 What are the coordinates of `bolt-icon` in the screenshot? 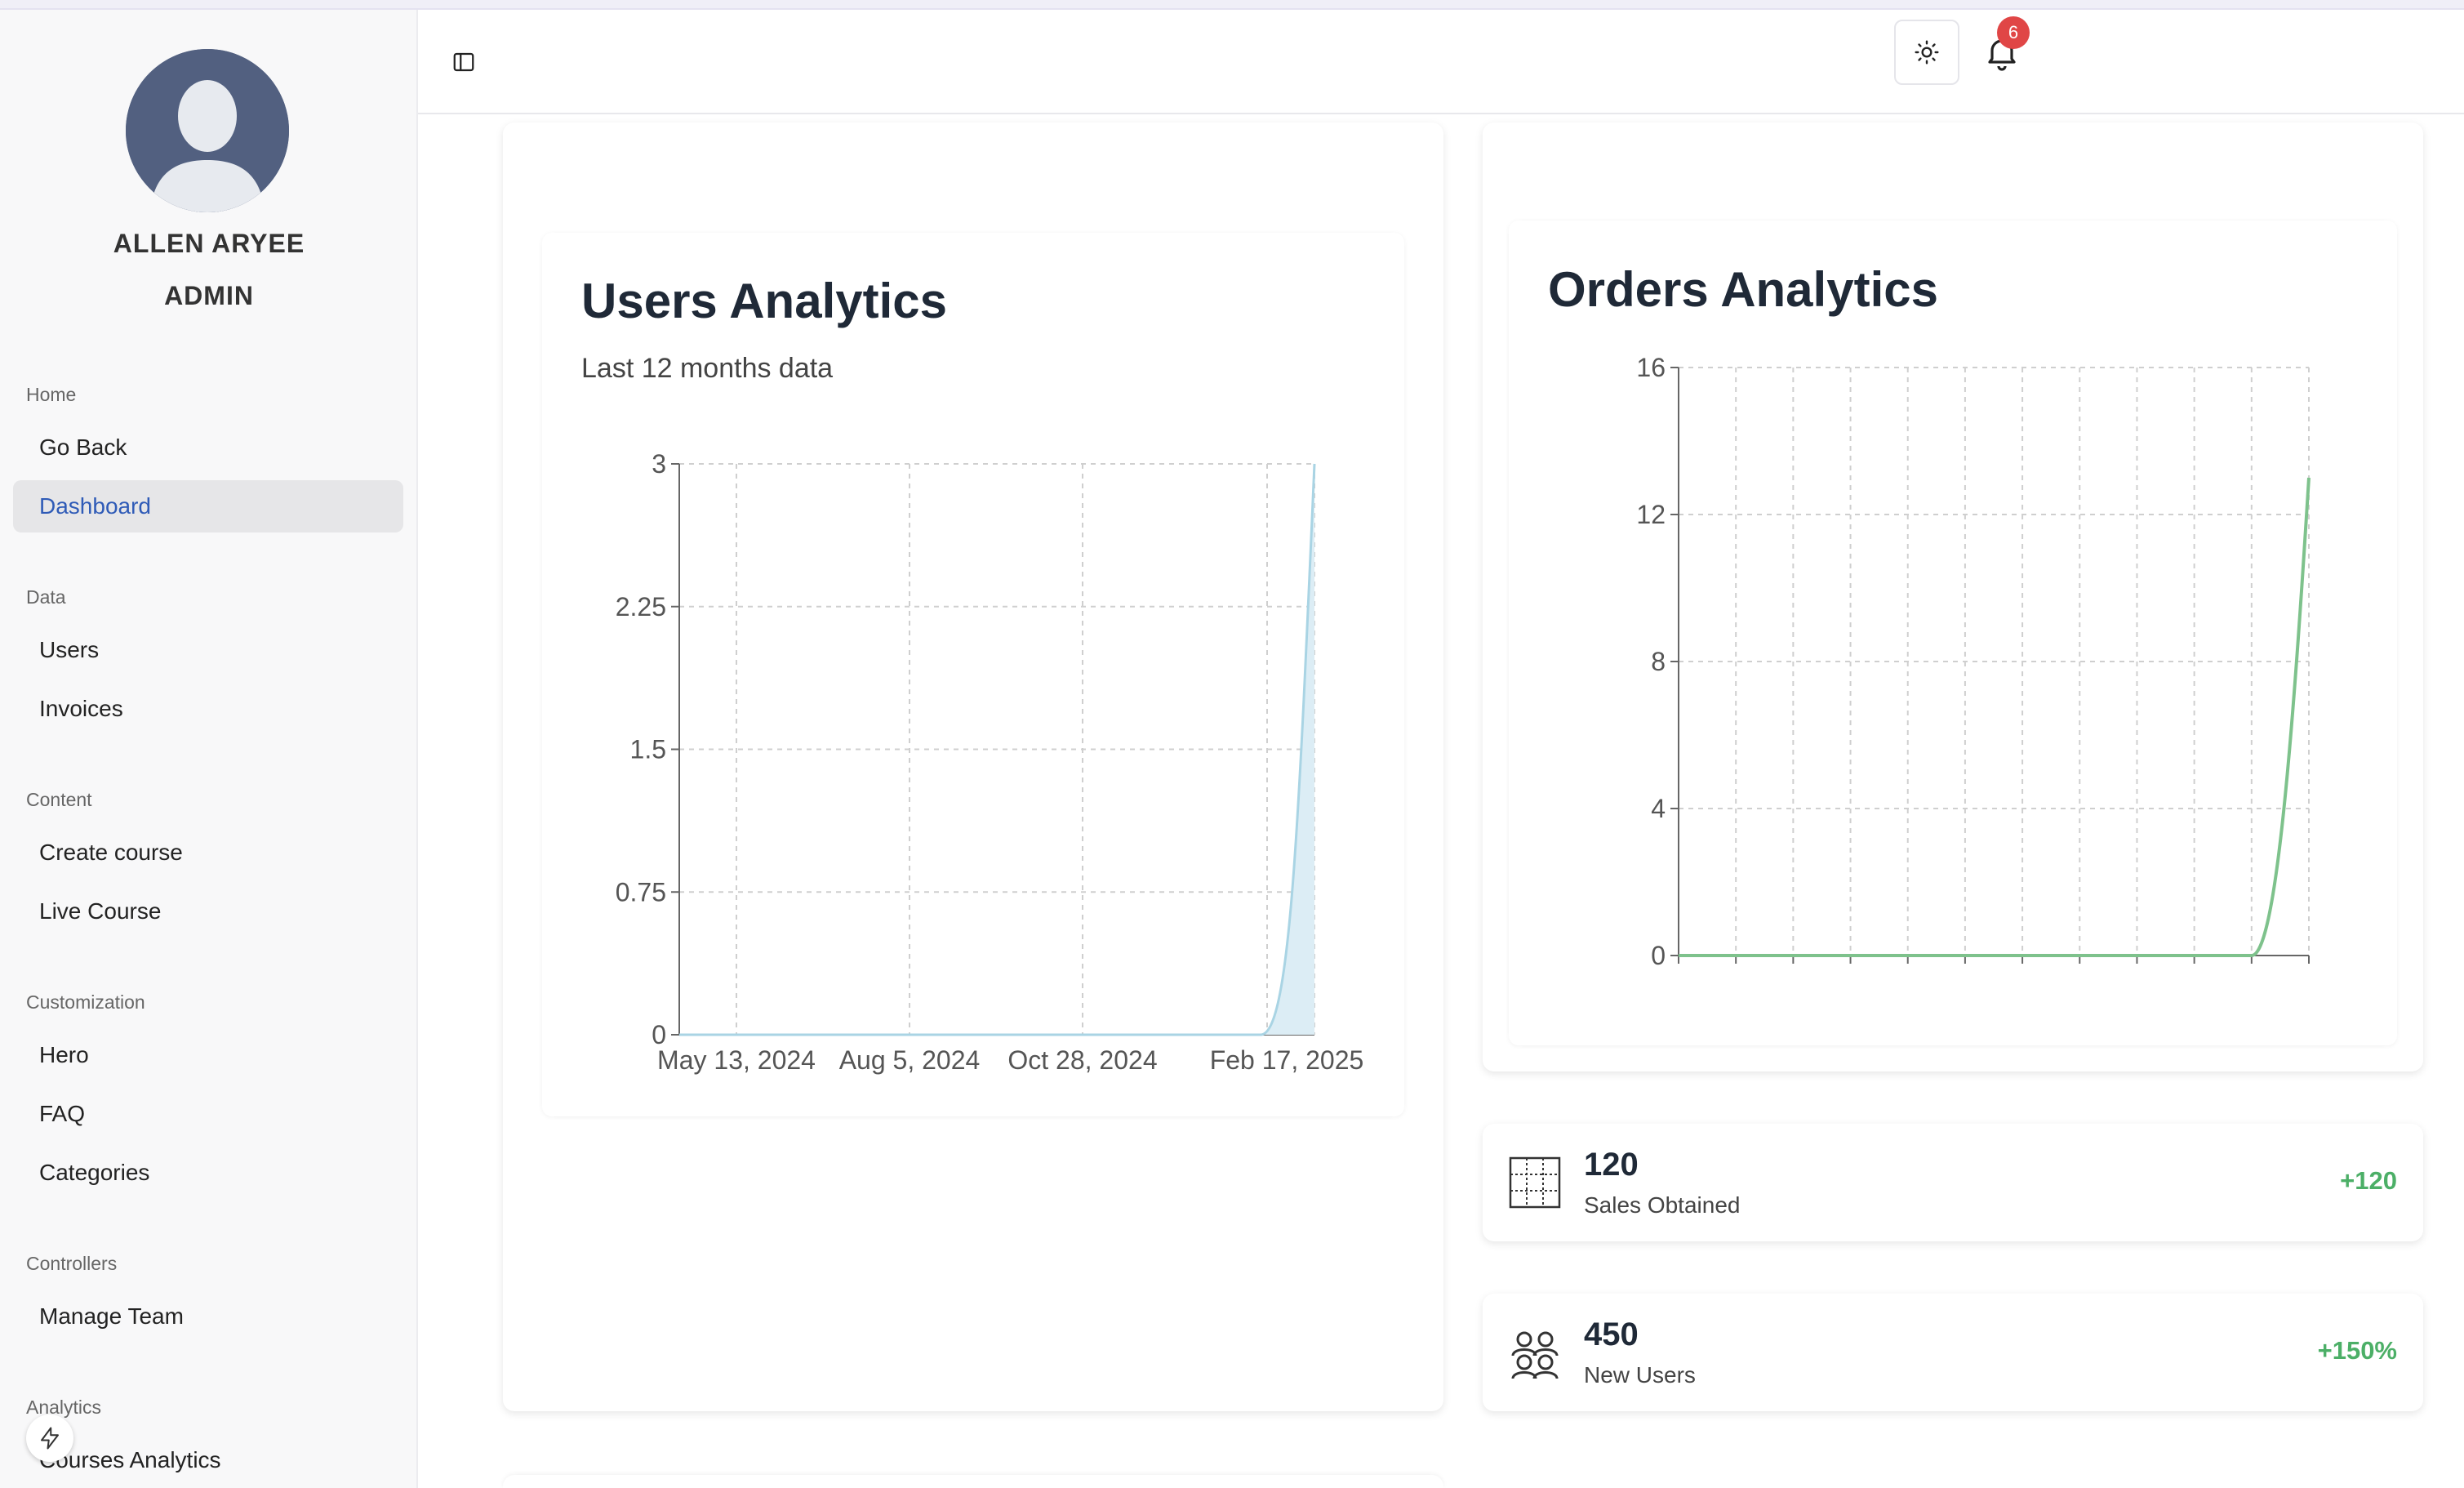 It's located at (50, 1438).